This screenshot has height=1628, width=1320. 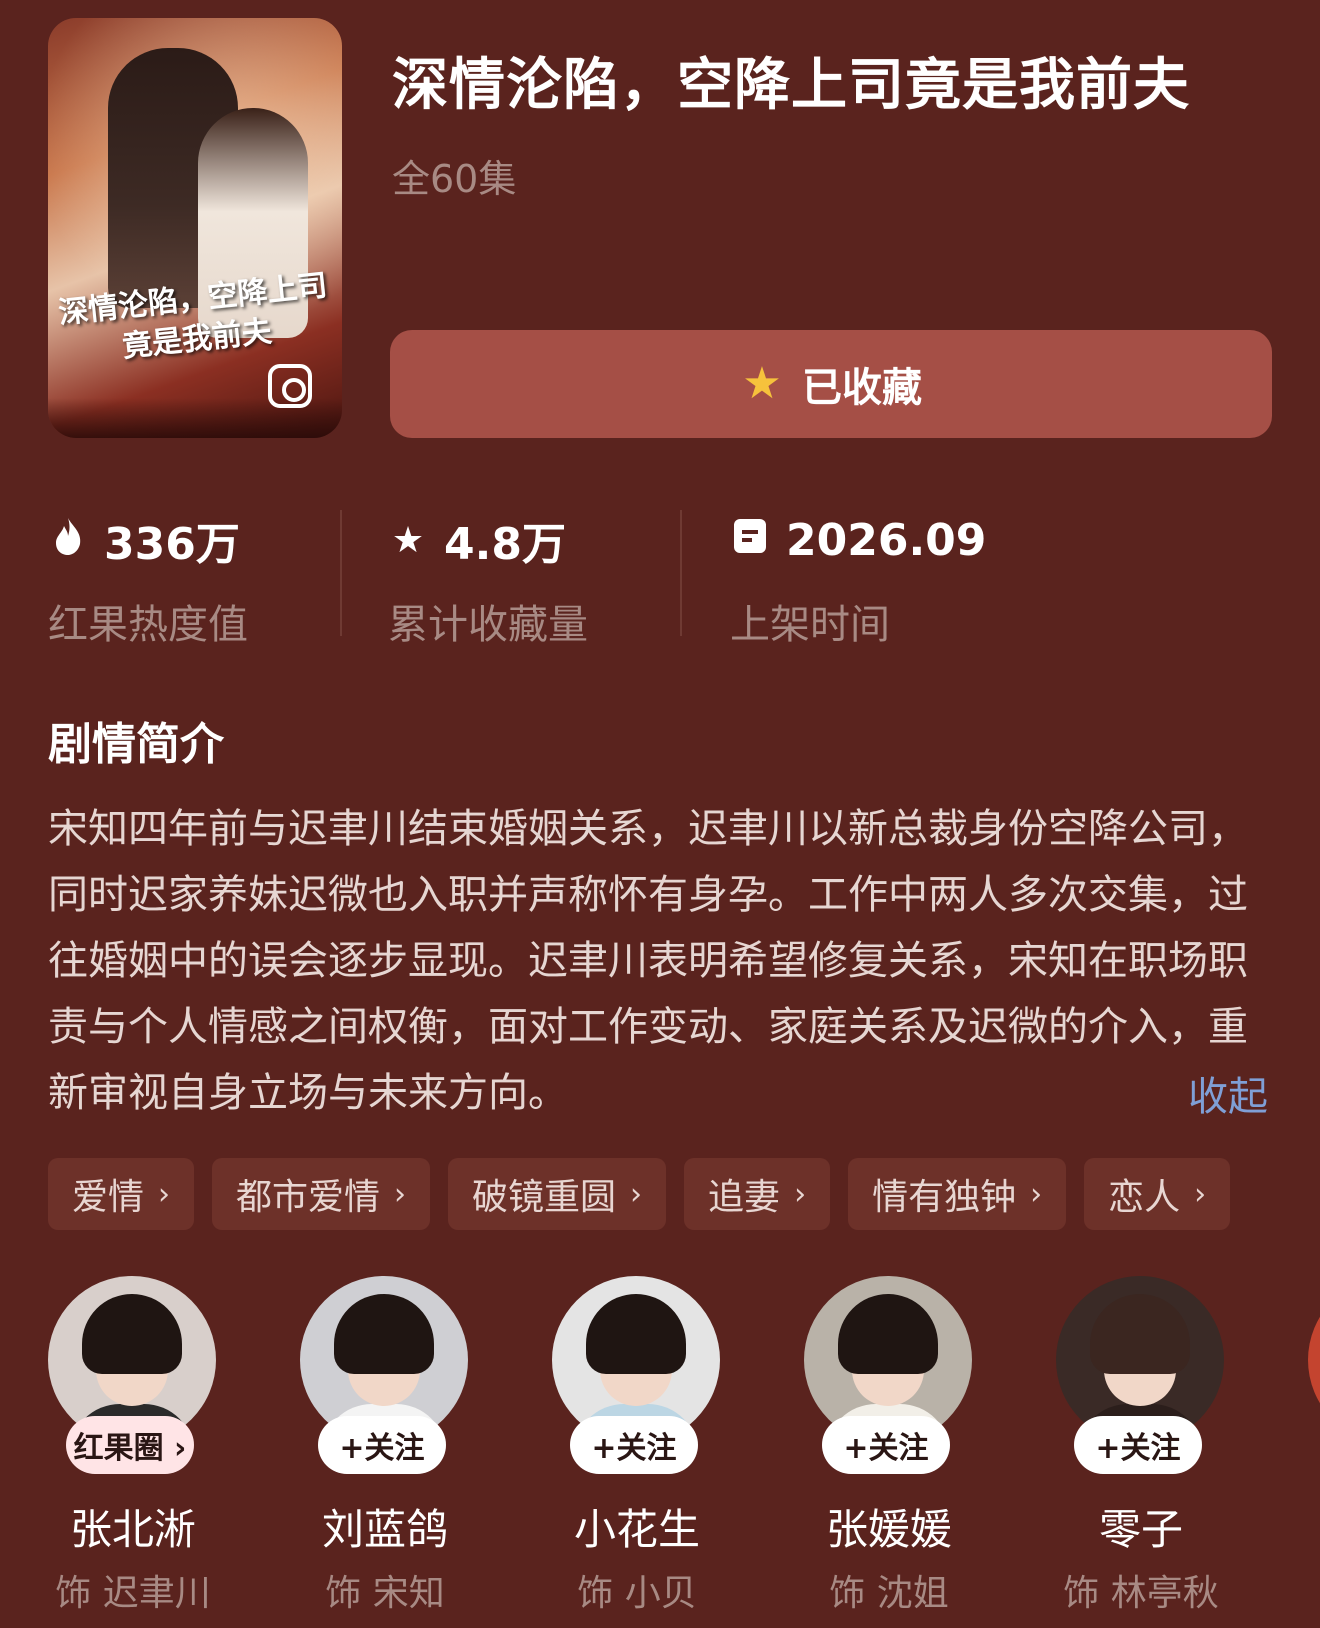 I want to click on cast-member: +关注 小花生 饰 小贝, so click(x=637, y=1446).